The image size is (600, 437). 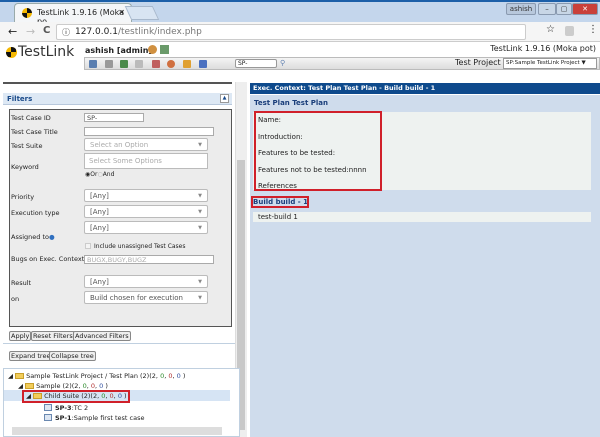 What do you see at coordinates (109, 64) in the screenshot?
I see `requirements-icon` at bounding box center [109, 64].